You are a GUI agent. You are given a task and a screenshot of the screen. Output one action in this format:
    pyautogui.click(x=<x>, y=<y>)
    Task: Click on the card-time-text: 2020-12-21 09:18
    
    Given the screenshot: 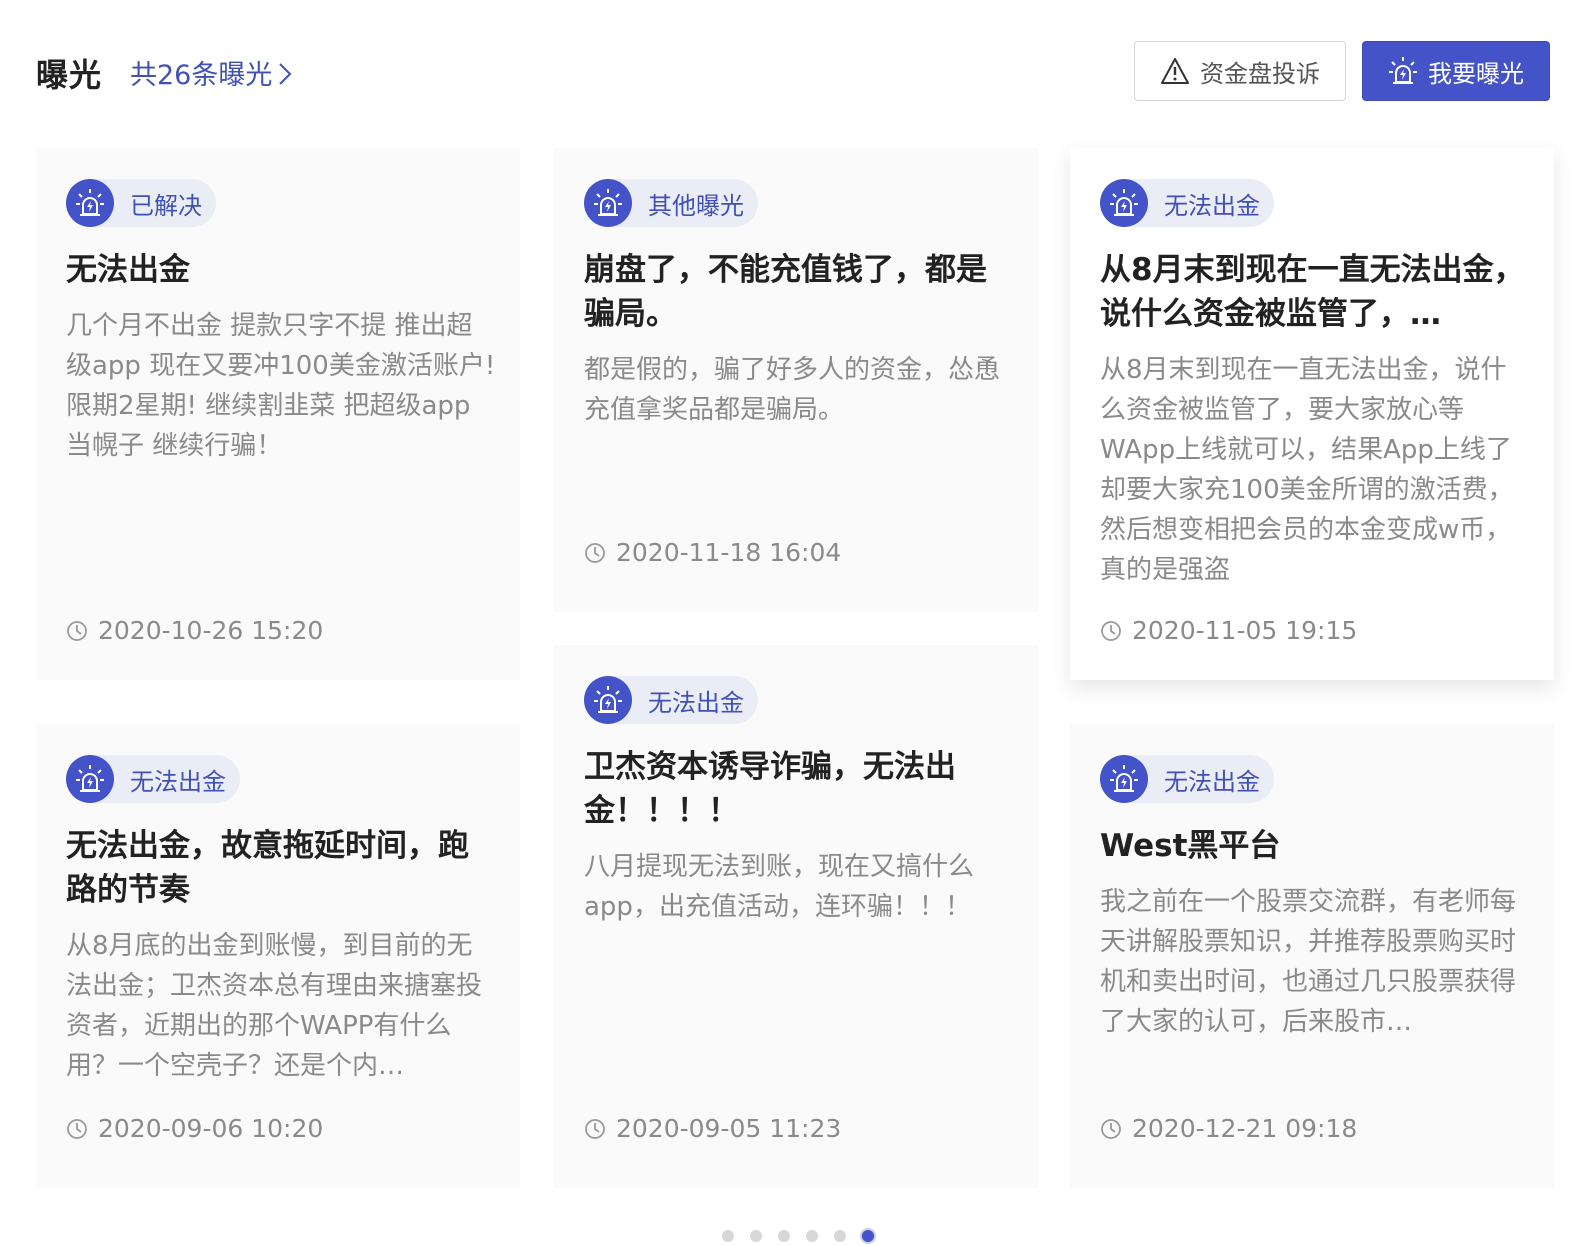 What is the action you would take?
    pyautogui.click(x=1245, y=1128)
    